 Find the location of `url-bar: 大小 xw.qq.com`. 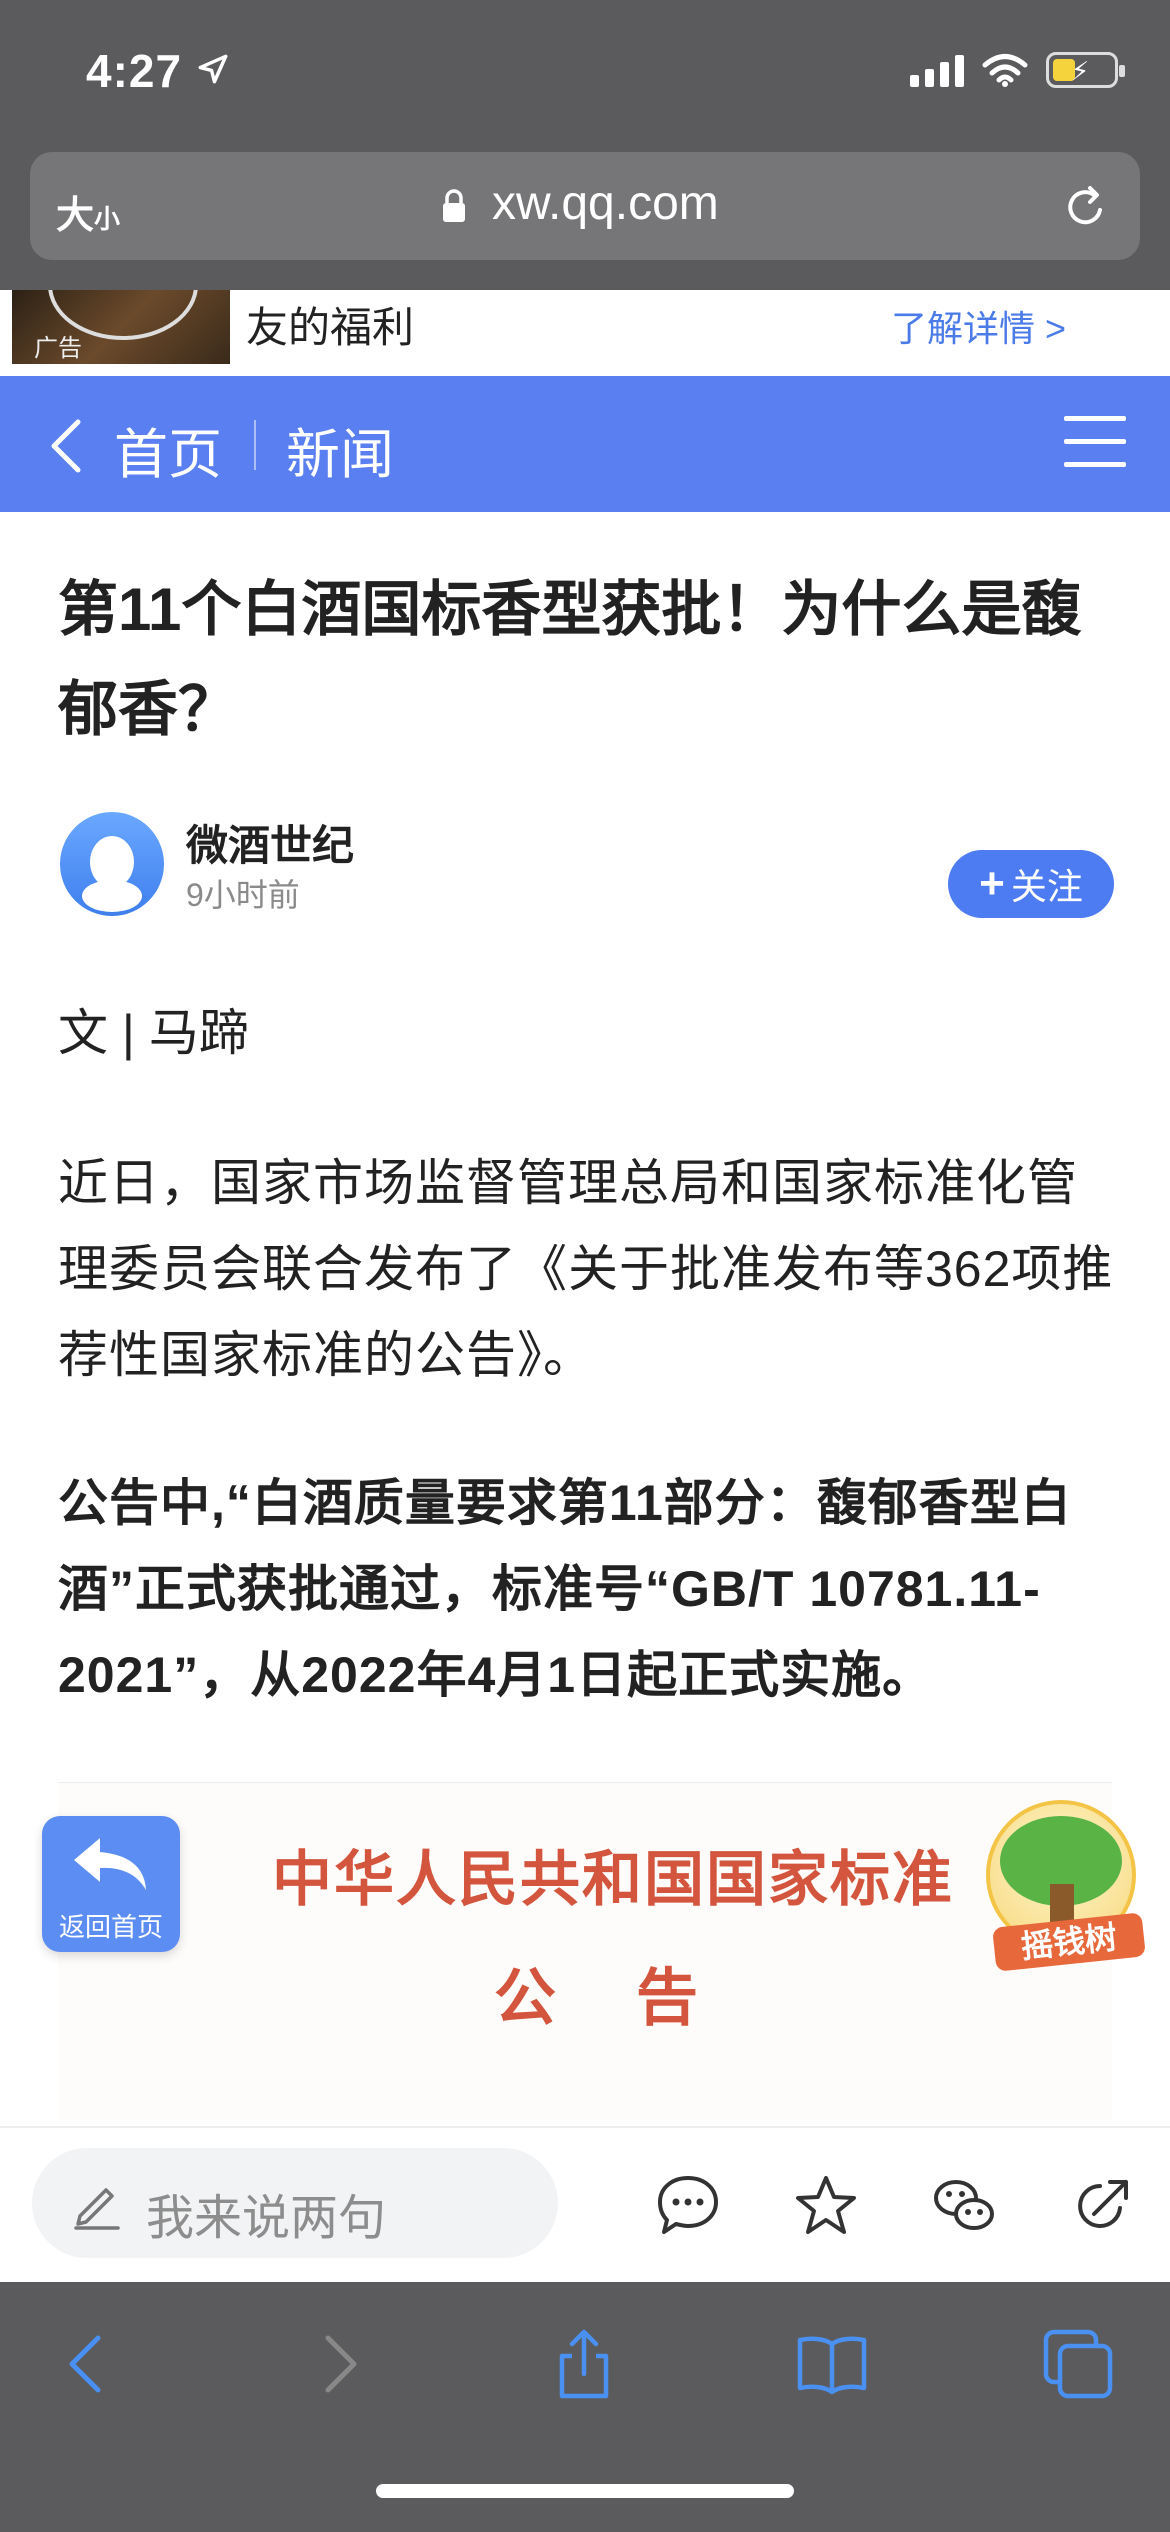

url-bar: 大小 xw.qq.com is located at coordinates (585, 206).